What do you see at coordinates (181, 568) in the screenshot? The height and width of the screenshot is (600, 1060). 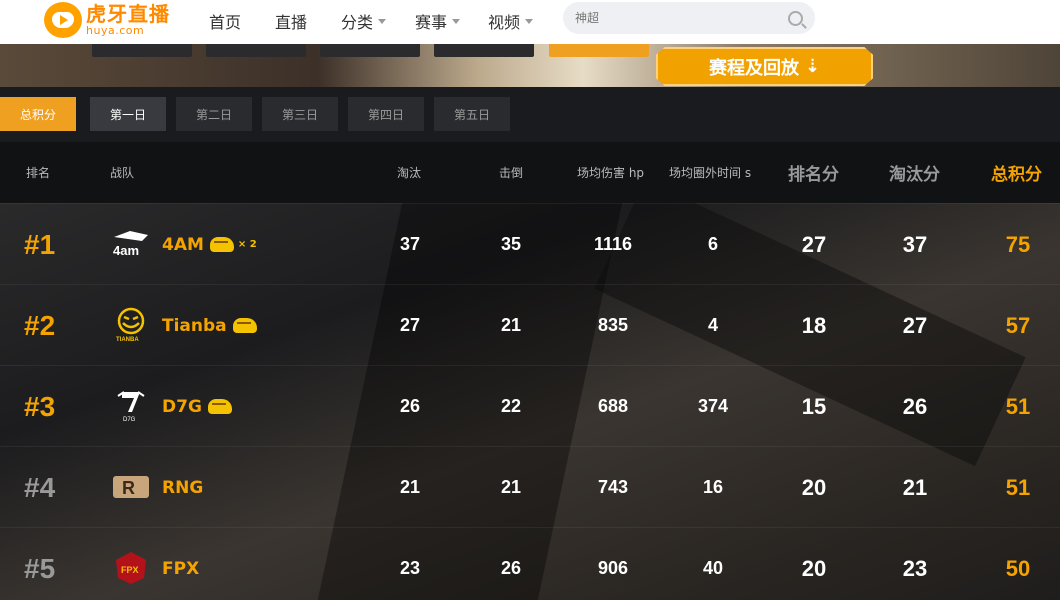 I see `team-name: FPX` at bounding box center [181, 568].